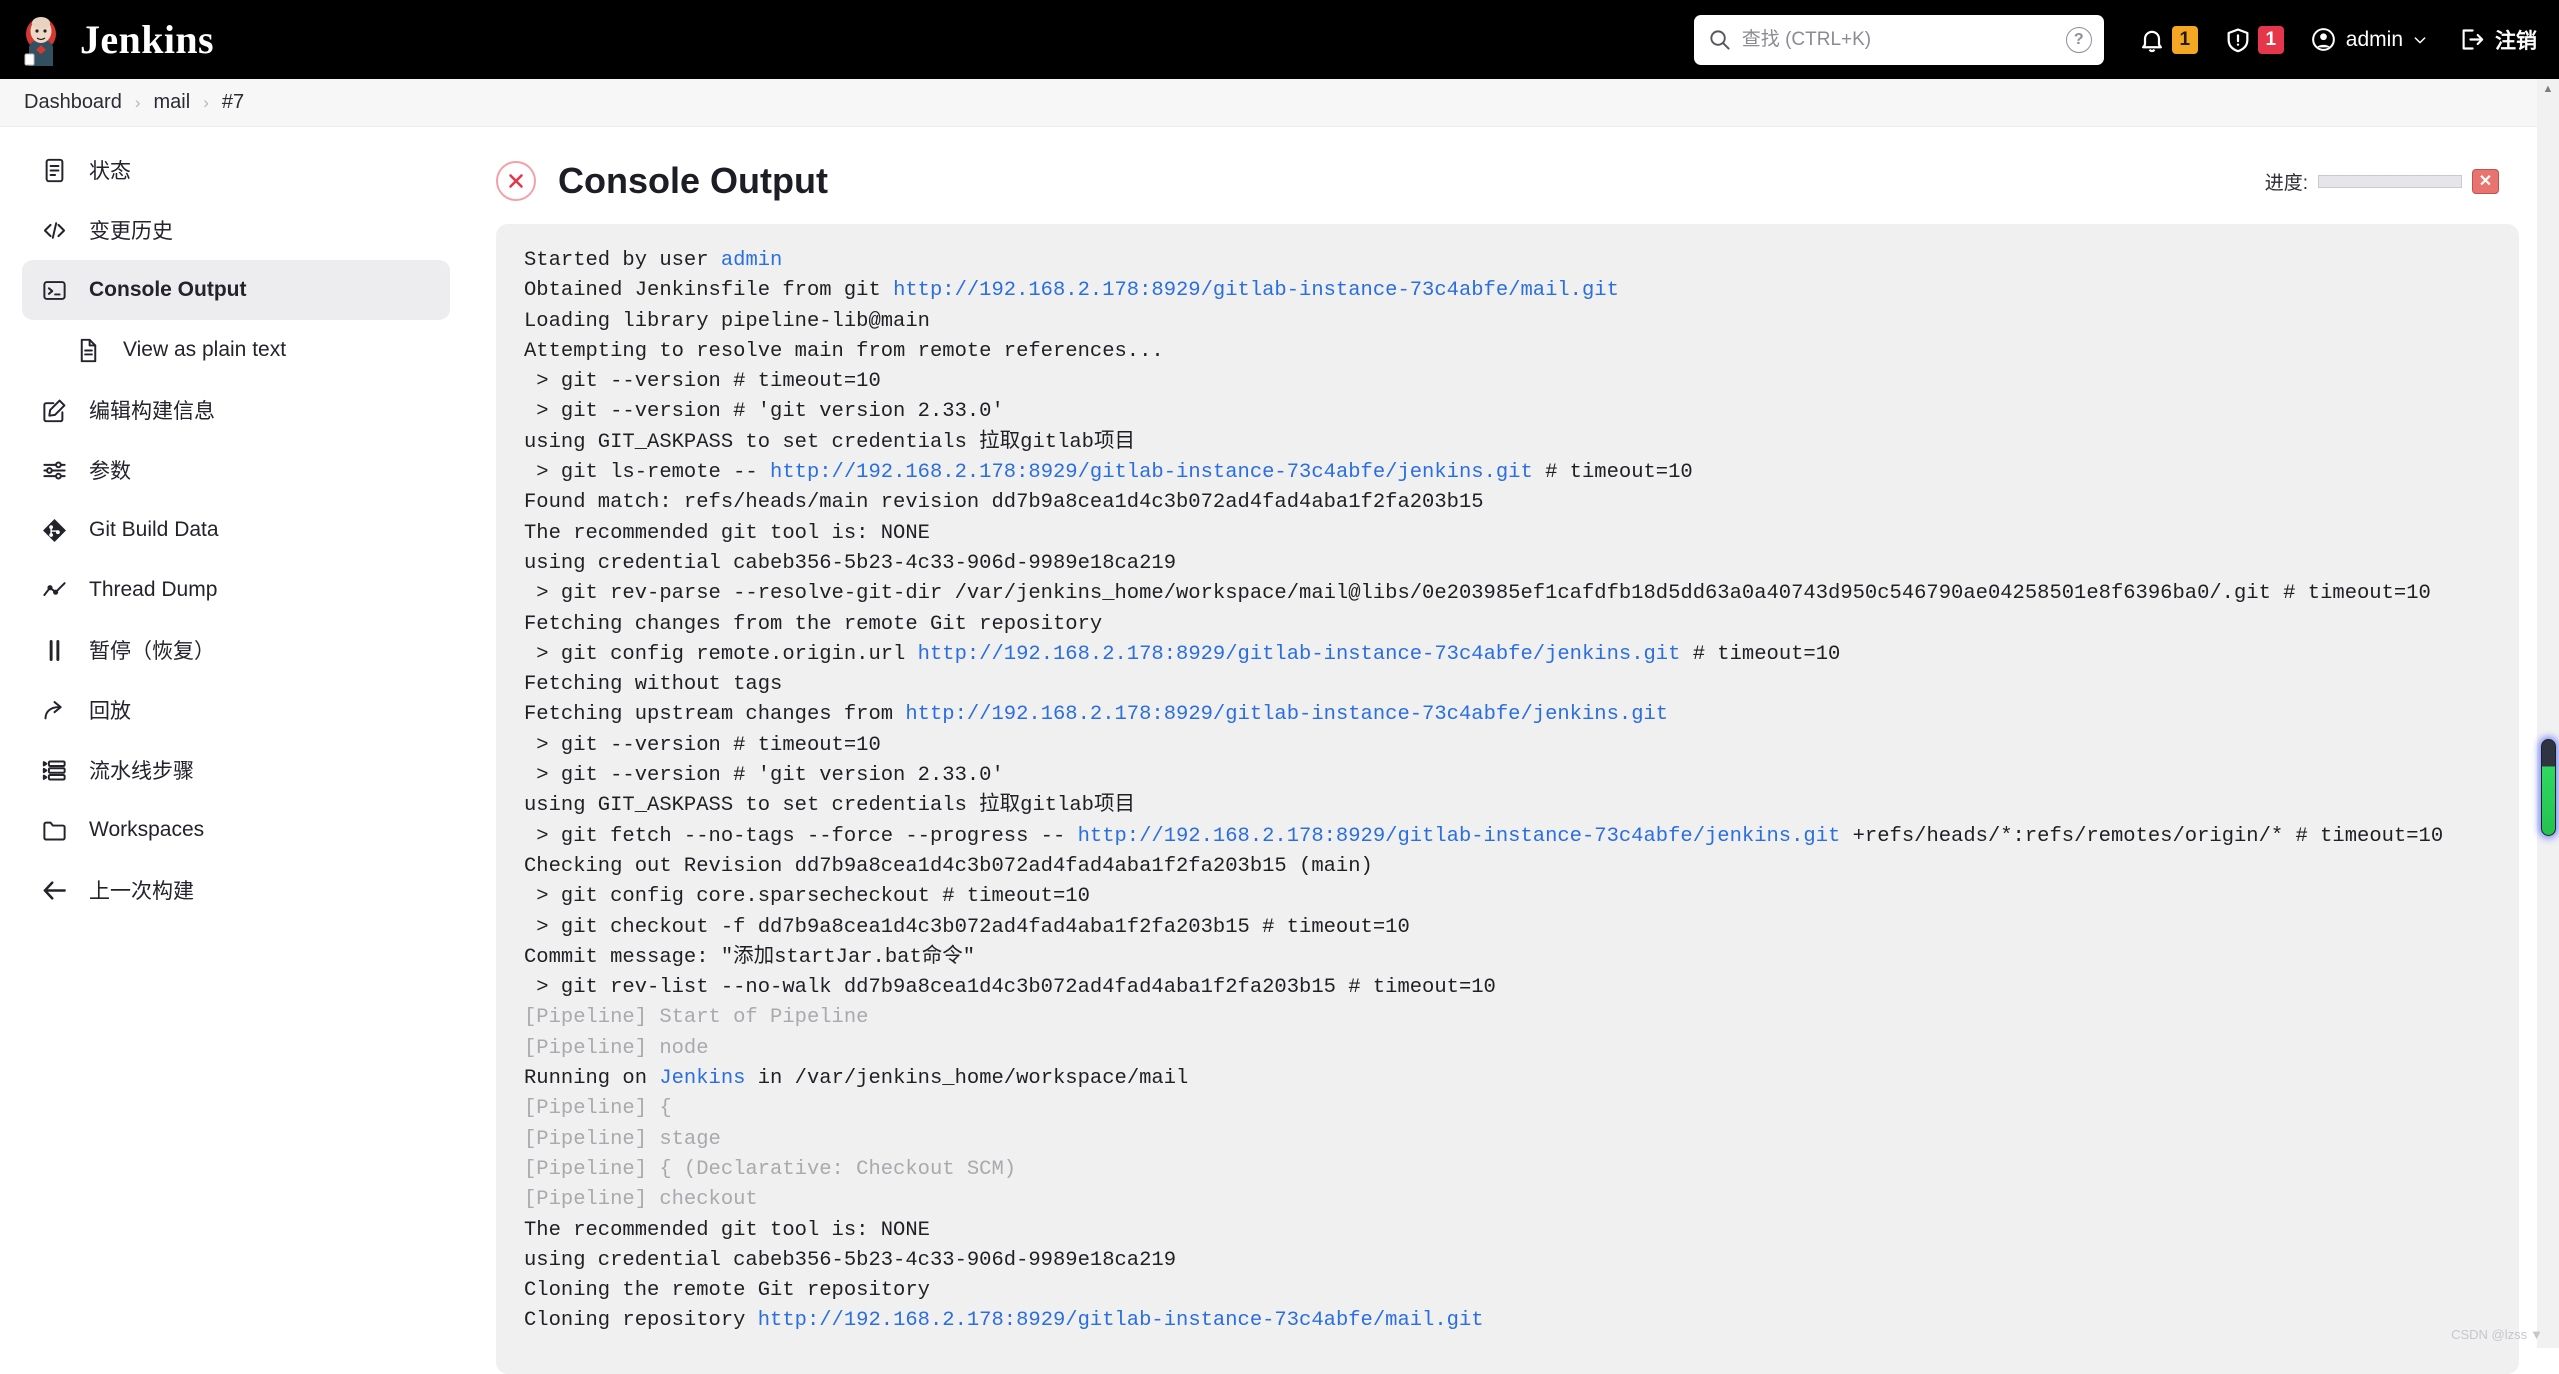  I want to click on breadcrumb-item-build: #7, so click(233, 102).